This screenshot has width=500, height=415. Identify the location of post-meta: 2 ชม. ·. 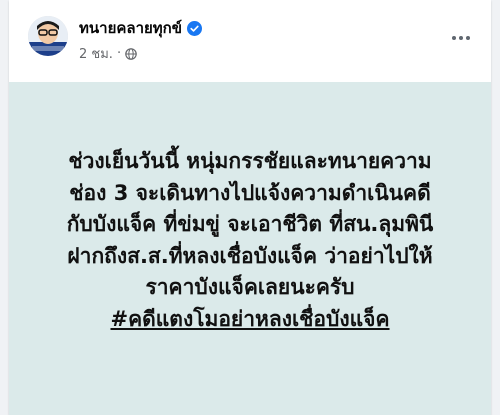
(108, 53).